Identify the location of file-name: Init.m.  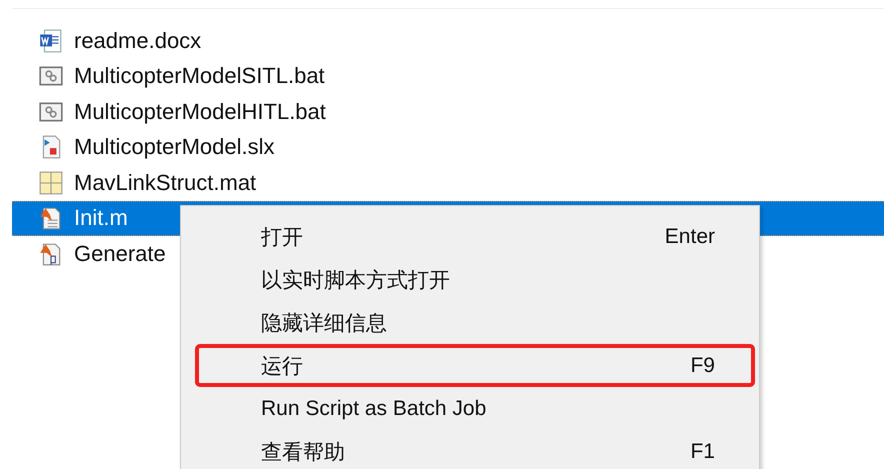
(101, 218).